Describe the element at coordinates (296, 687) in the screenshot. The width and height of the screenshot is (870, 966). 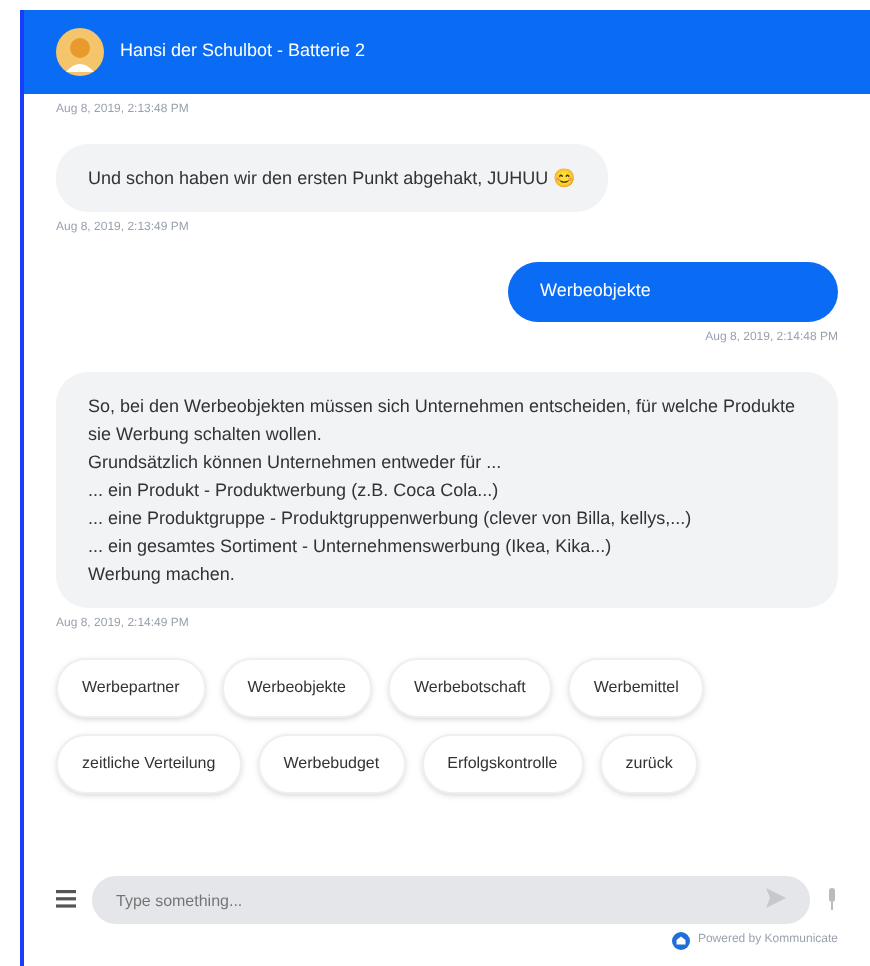
I see `quick-reply-chip: Werbeobjekte` at that location.